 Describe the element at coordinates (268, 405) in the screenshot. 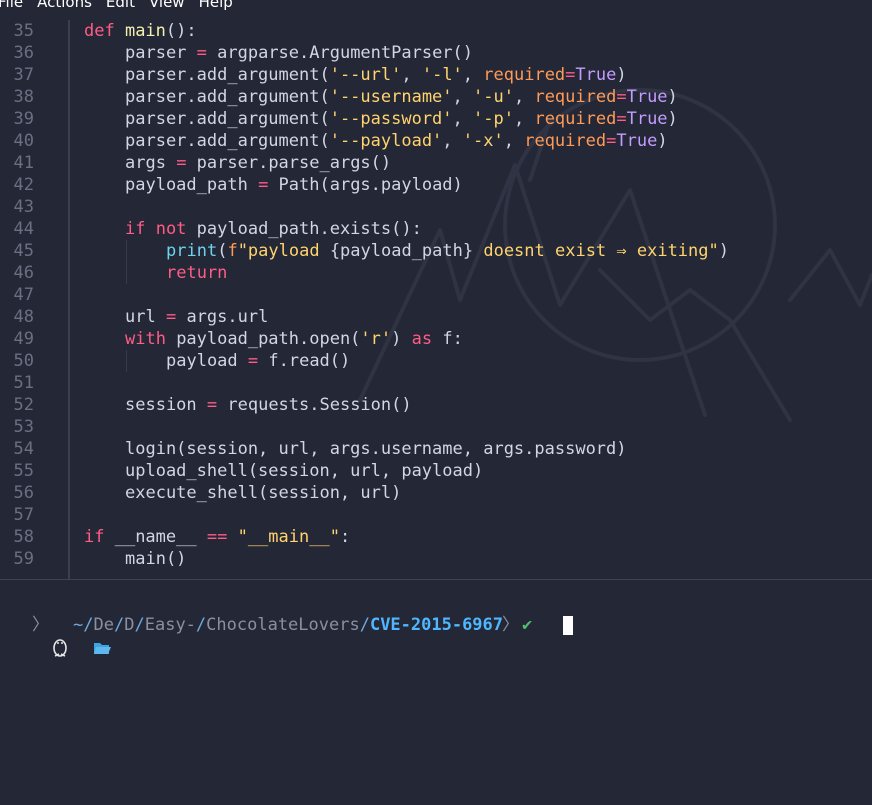

I see `code-text: session = requests.Session()` at that location.